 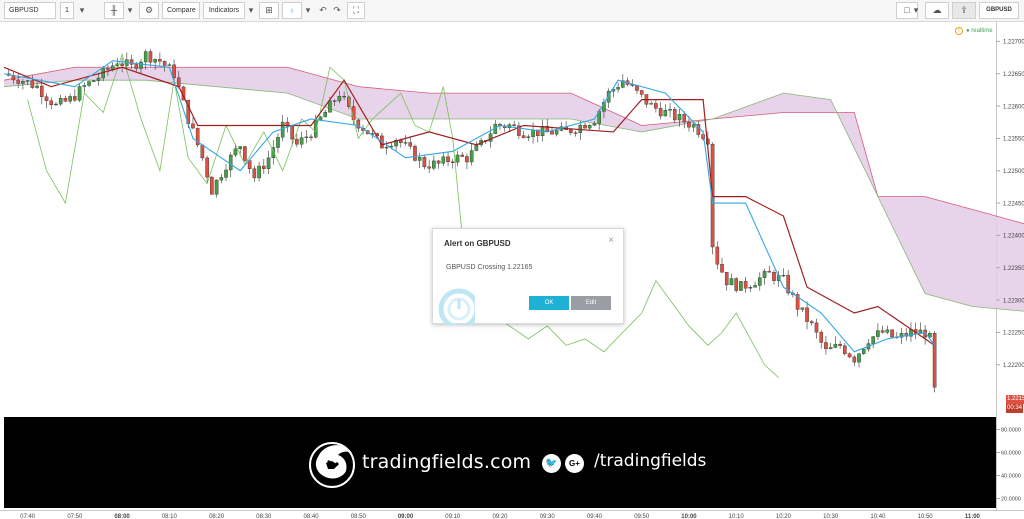 I want to click on compare-button: Compare, so click(x=181, y=10).